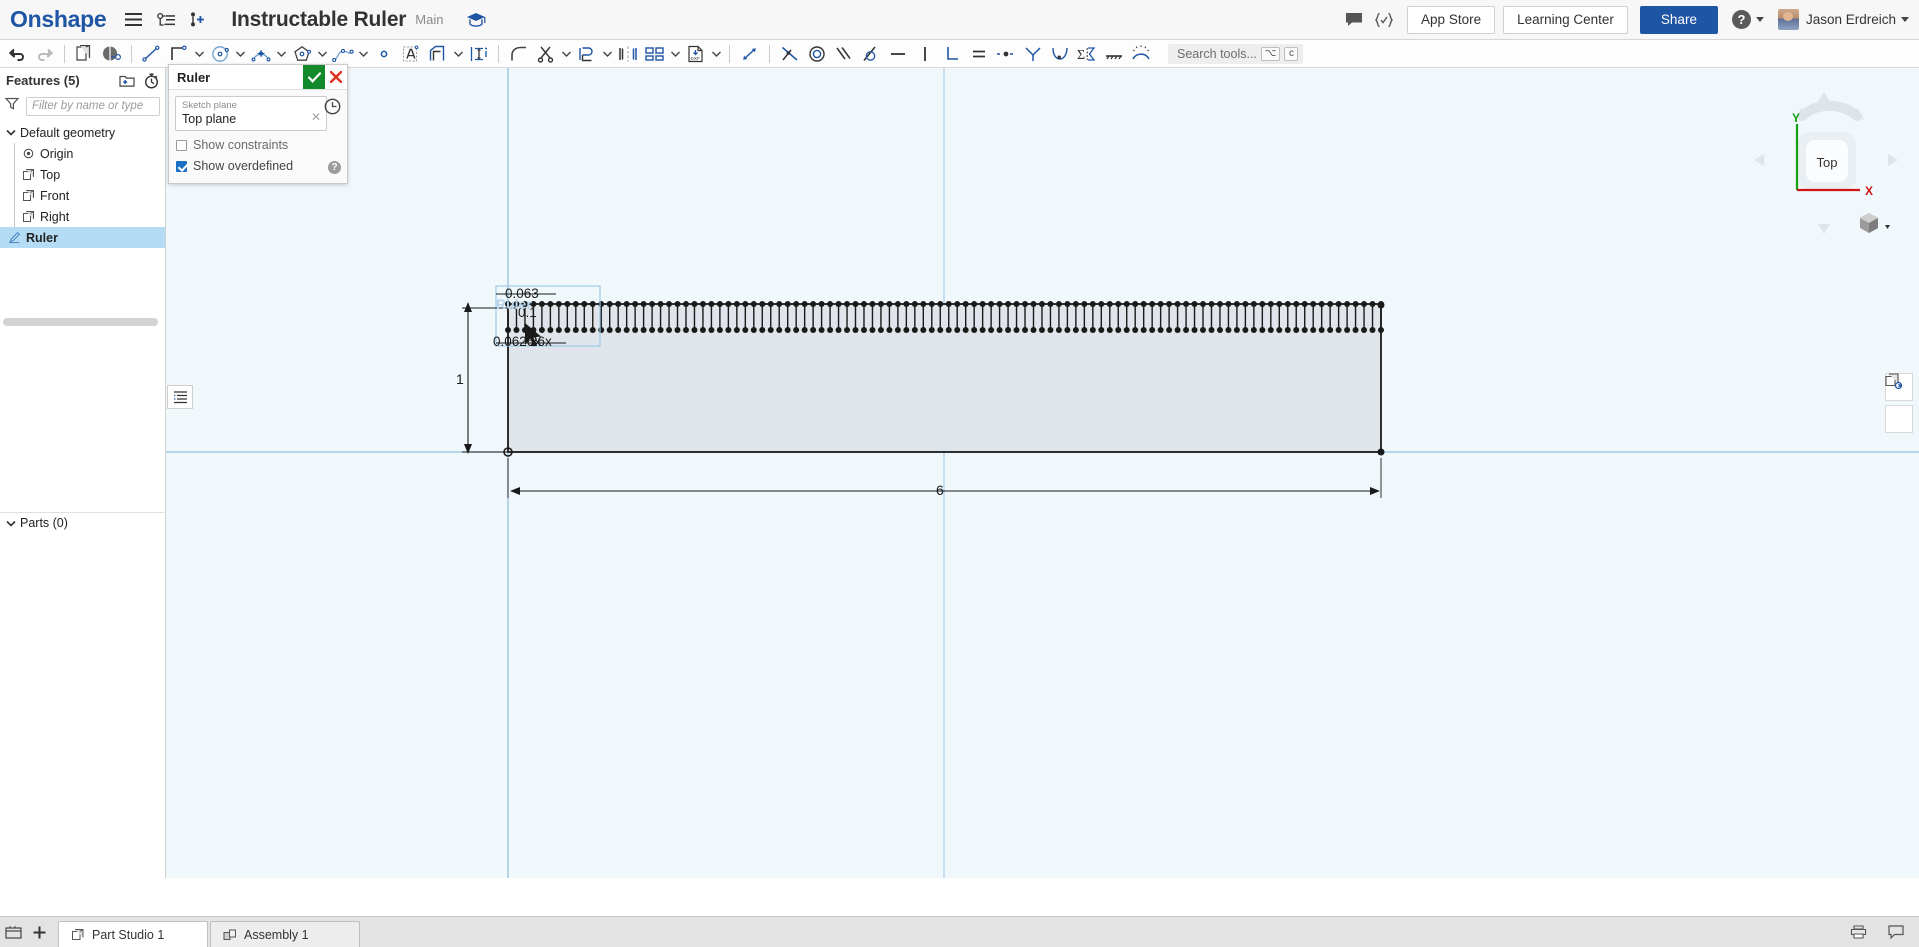  Describe the element at coordinates (1032, 54) in the screenshot. I see `symmetric-constraint-icon` at that location.